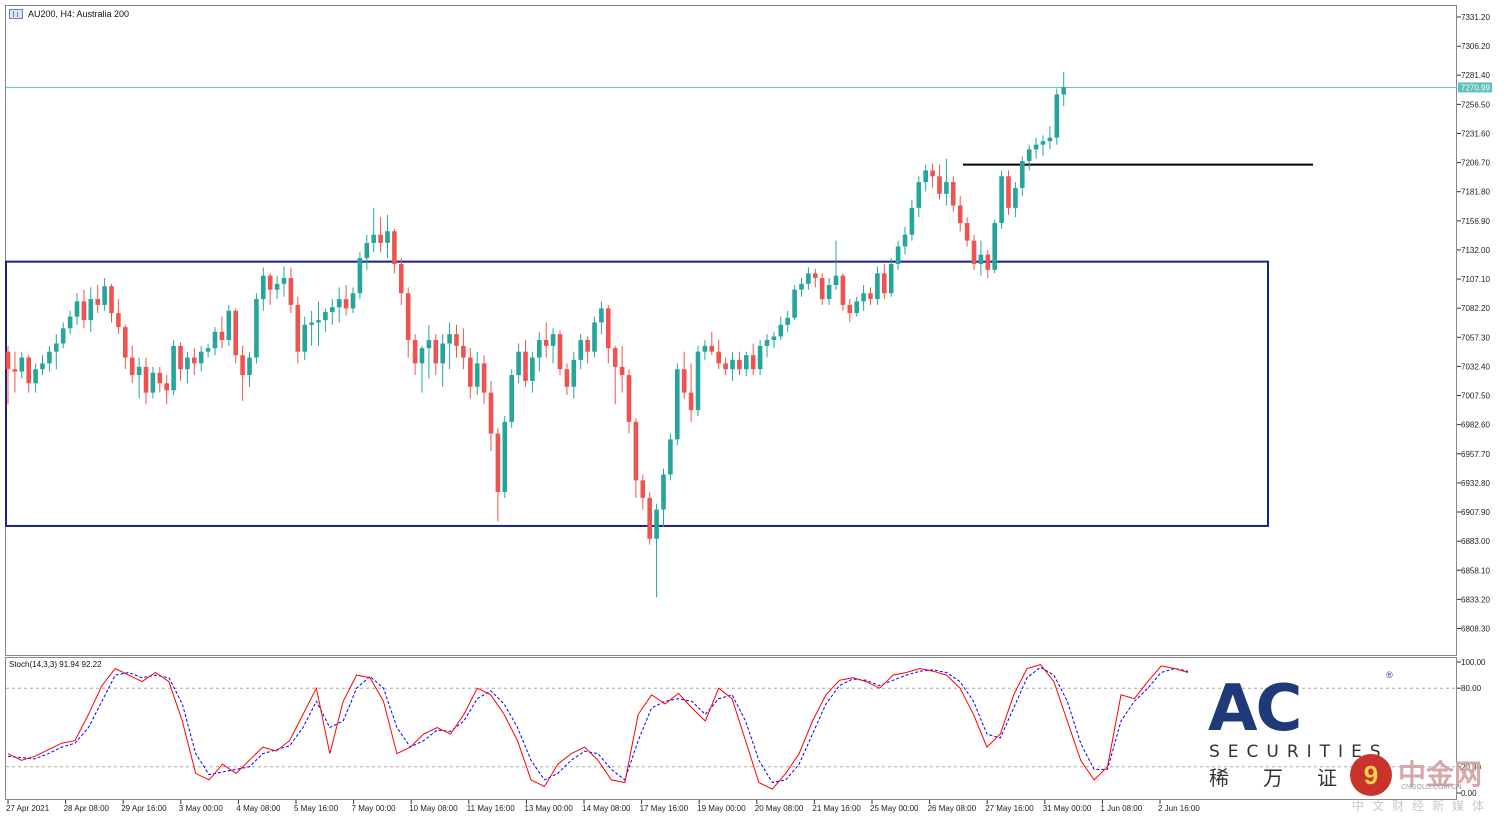  I want to click on time-axis-label: 27 Apr 2021, so click(28, 808).